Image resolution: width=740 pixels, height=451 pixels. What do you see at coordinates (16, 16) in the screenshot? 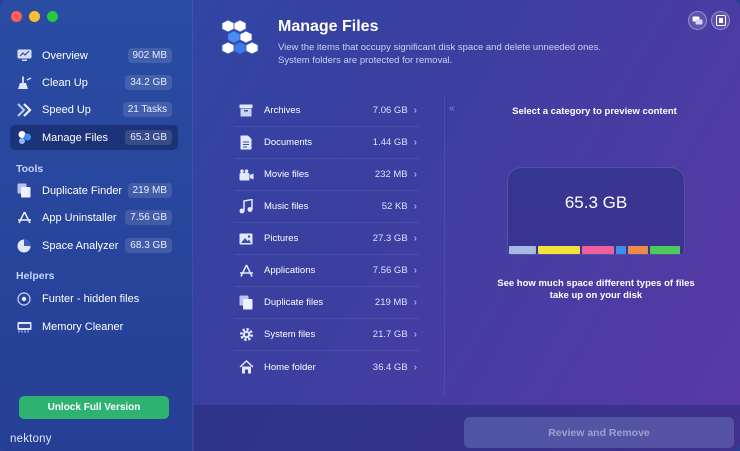
I see `close-window-button` at bounding box center [16, 16].